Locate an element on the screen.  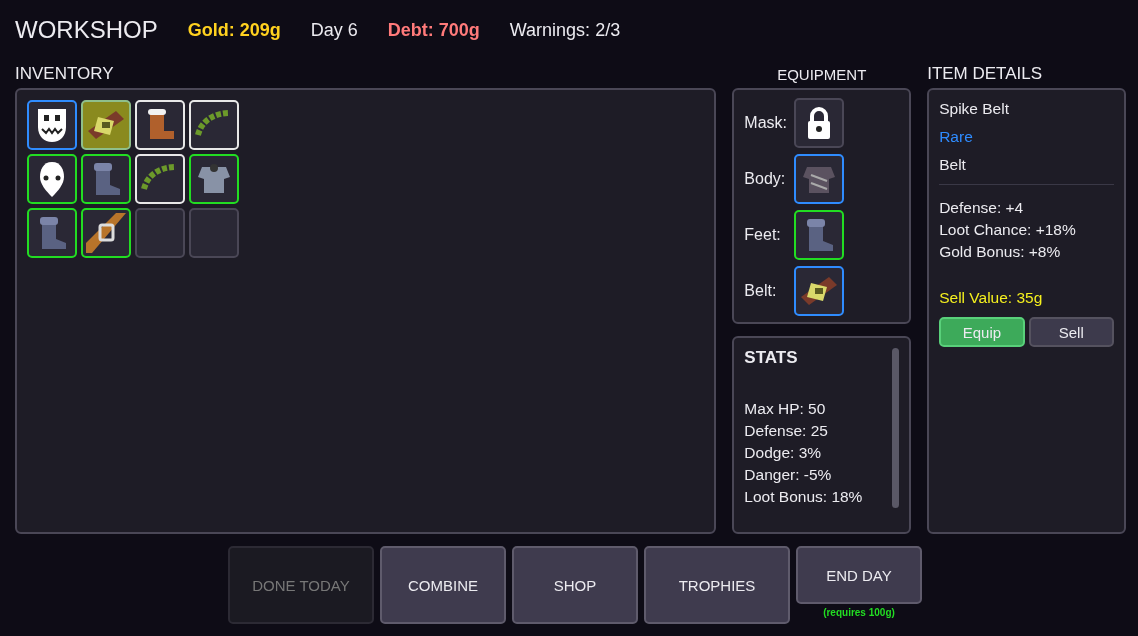
item-name: Spike Belt is located at coordinates (974, 109).